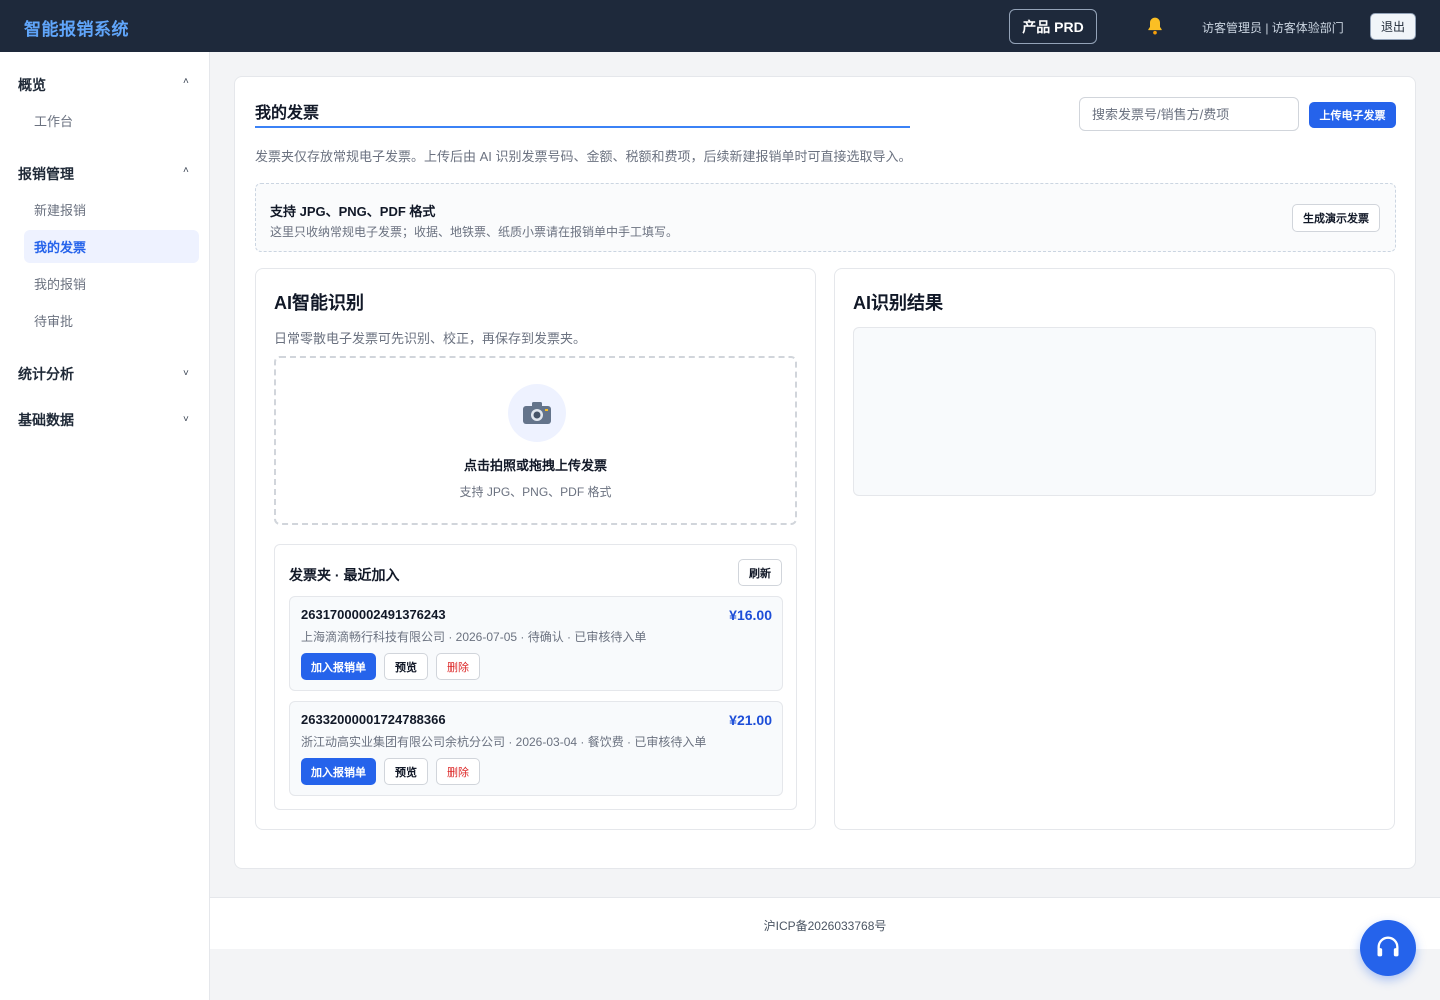 Image resolution: width=1440 pixels, height=1000 pixels. What do you see at coordinates (750, 615) in the screenshot?
I see `invoice-amount: ¥16.00` at bounding box center [750, 615].